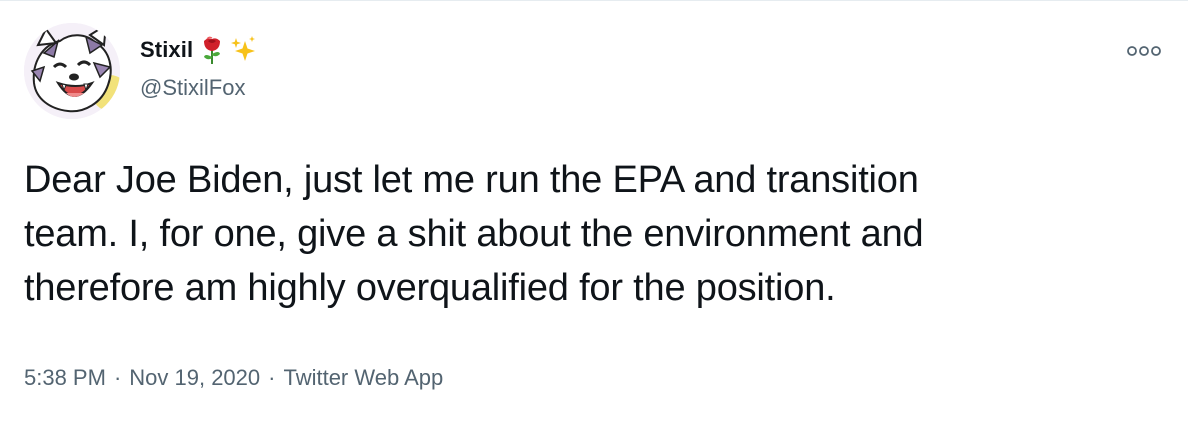  Describe the element at coordinates (166, 50) in the screenshot. I see `author-display-name: Stixil` at that location.